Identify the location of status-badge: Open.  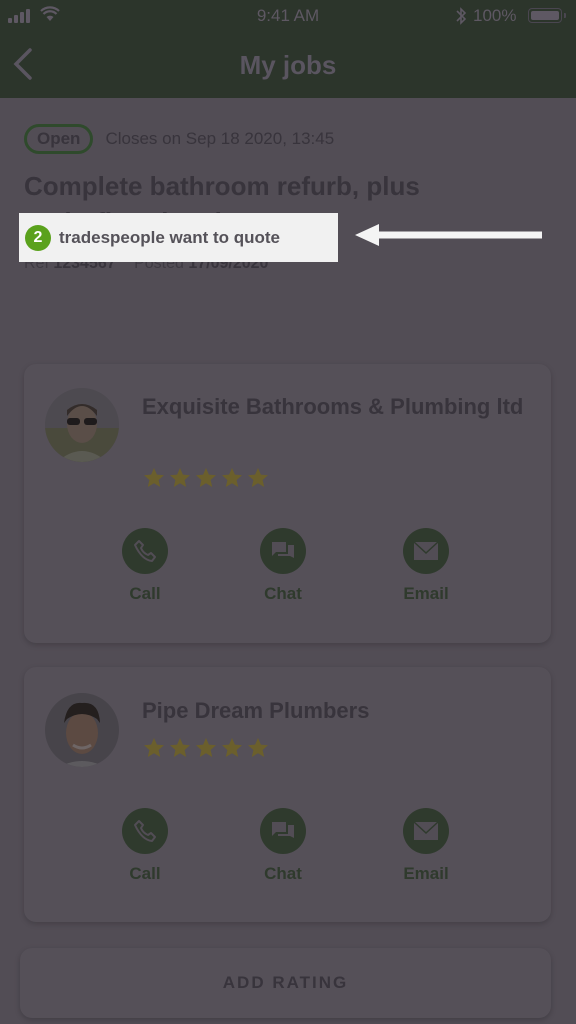
(59, 139).